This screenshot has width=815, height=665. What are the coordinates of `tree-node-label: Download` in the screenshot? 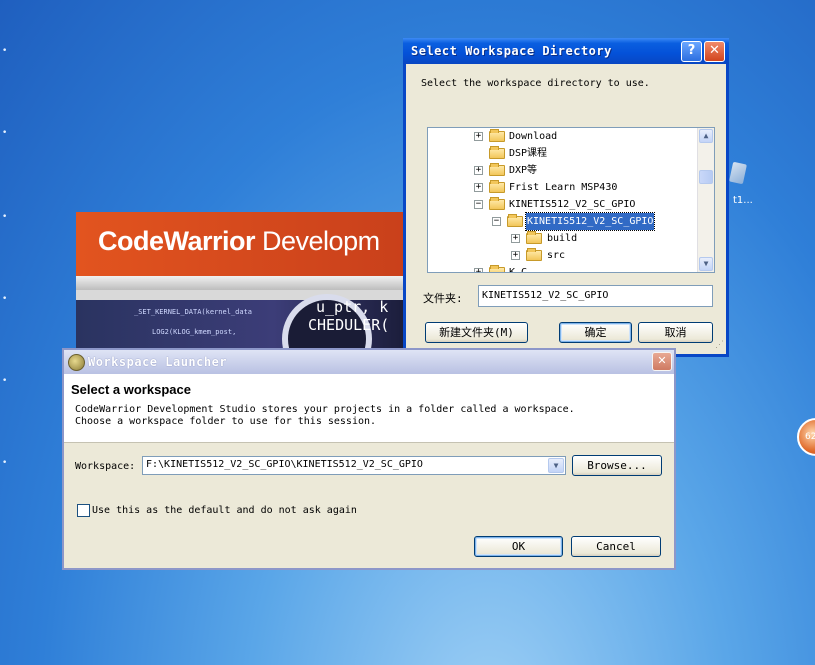 It's located at (533, 136).